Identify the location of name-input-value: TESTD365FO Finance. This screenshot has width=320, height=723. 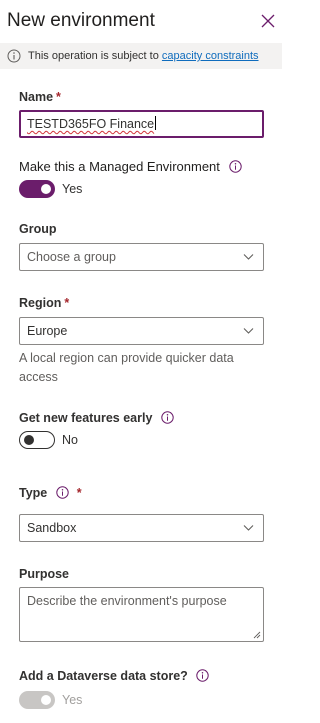
(91, 124).